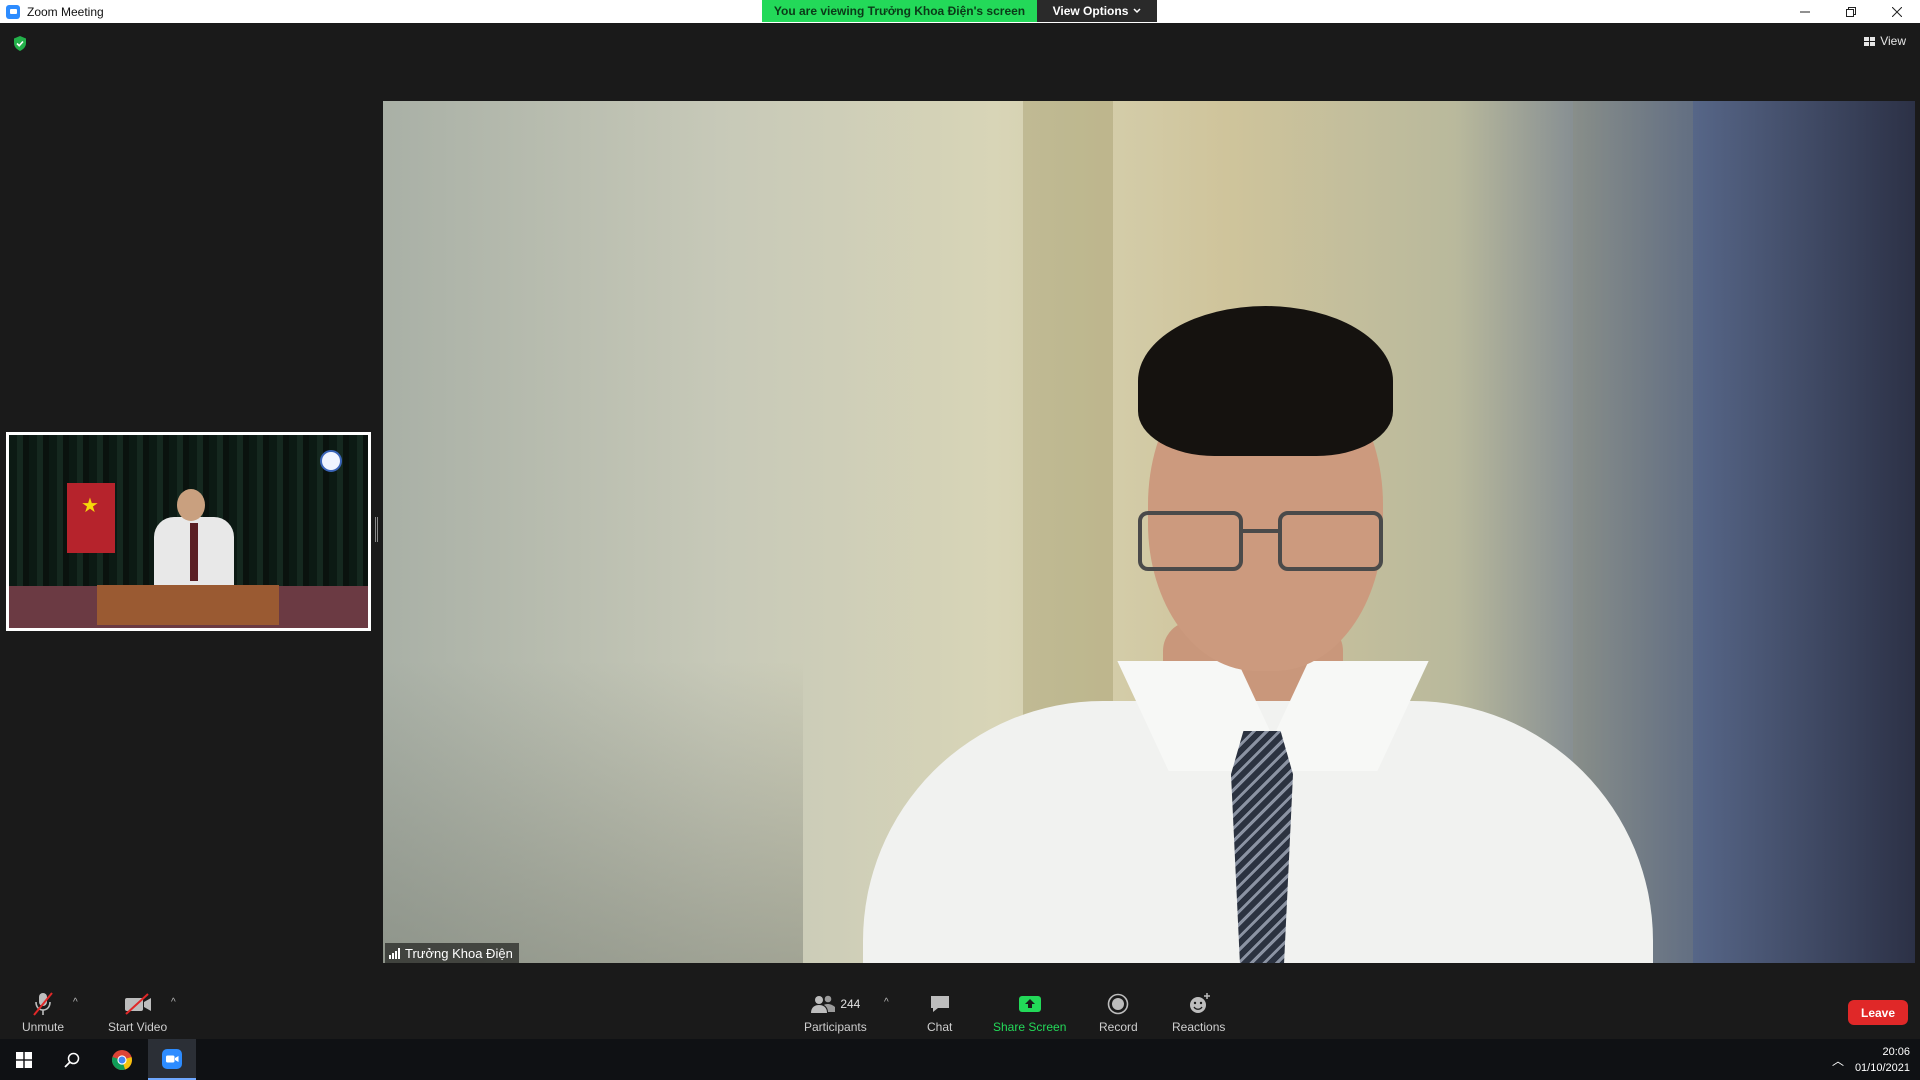 This screenshot has height=1080, width=1920. Describe the element at coordinates (940, 1027) in the screenshot. I see `chat-label: Chat` at that location.